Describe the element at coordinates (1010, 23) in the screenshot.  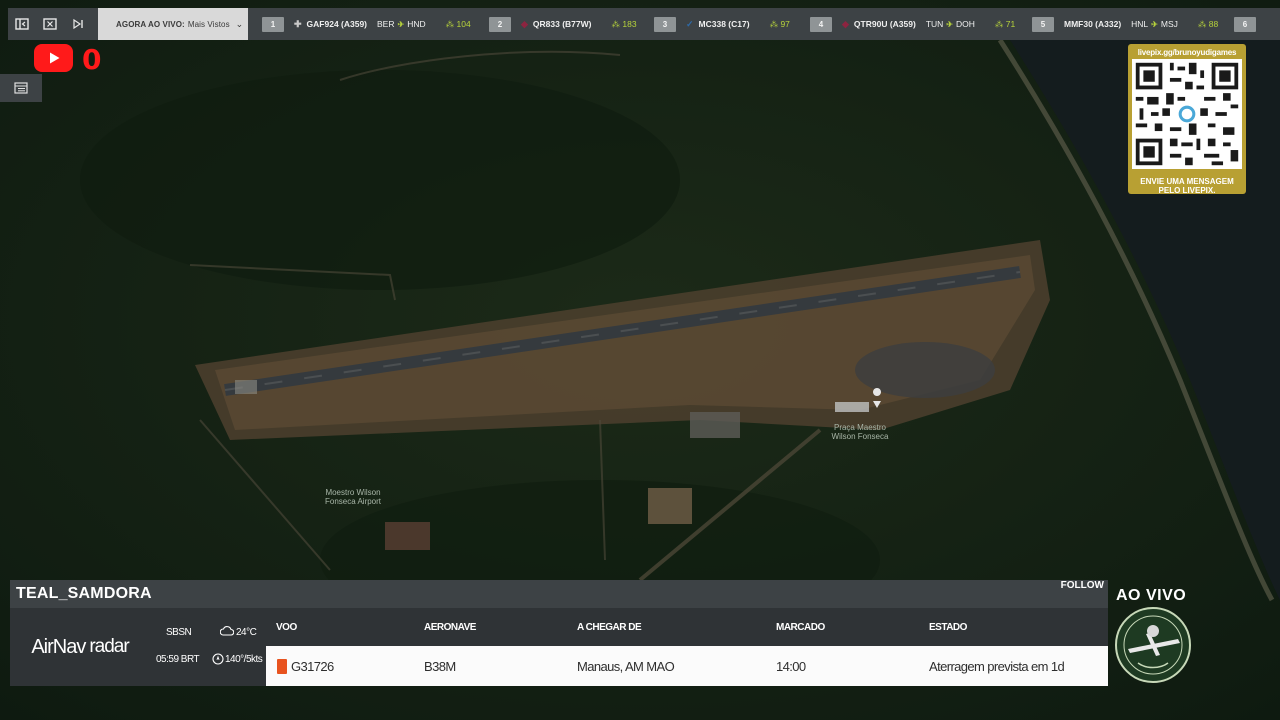
I see `viewer-count: 71` at that location.